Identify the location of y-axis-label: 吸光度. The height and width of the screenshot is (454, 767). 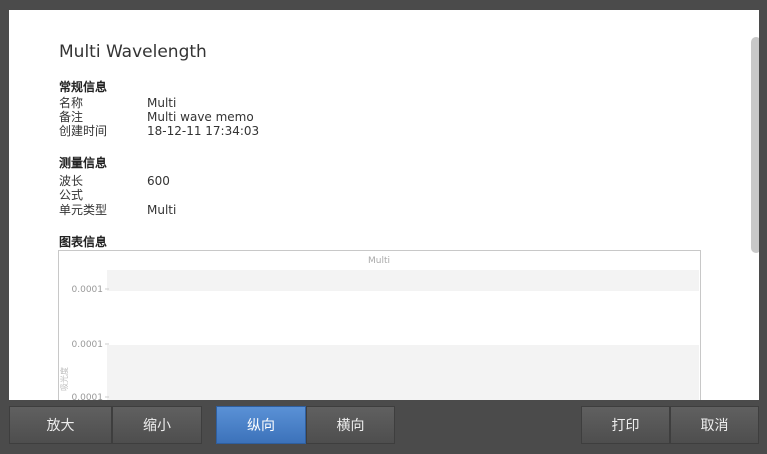
(64, 379).